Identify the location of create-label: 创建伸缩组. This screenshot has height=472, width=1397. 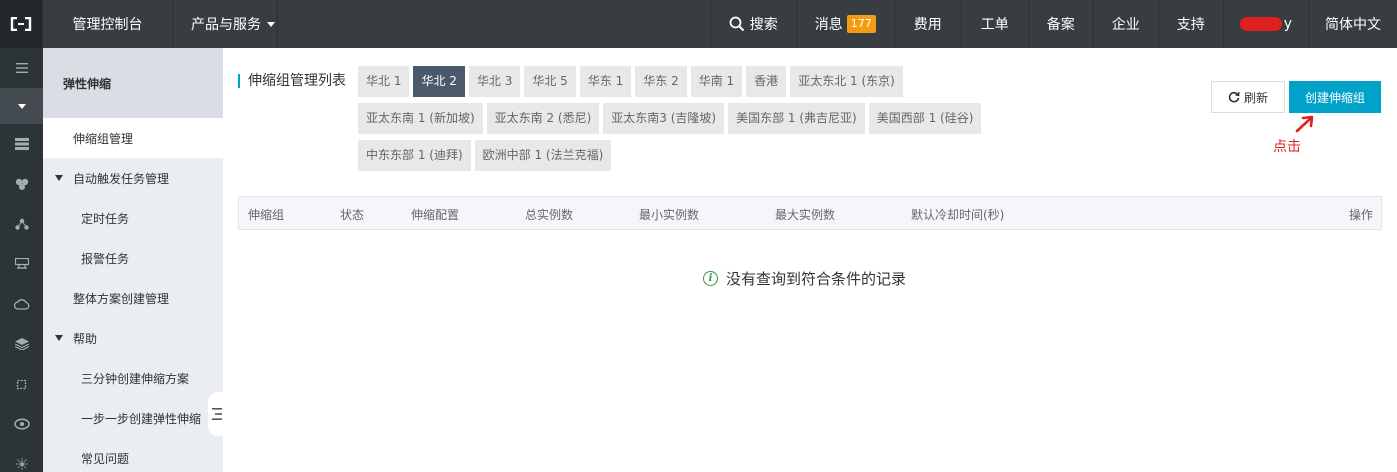
(1334, 97).